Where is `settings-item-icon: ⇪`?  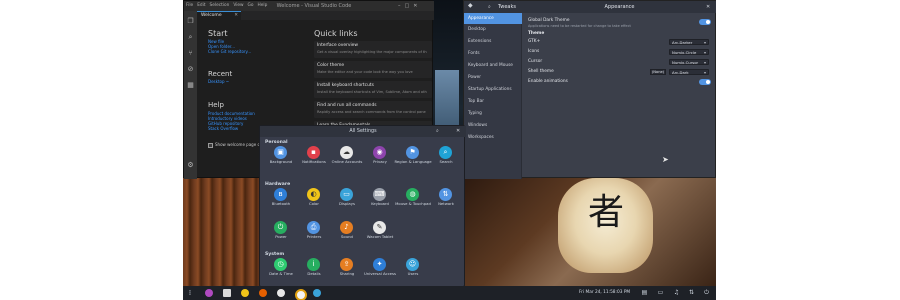 settings-item-icon: ⇪ is located at coordinates (346, 264).